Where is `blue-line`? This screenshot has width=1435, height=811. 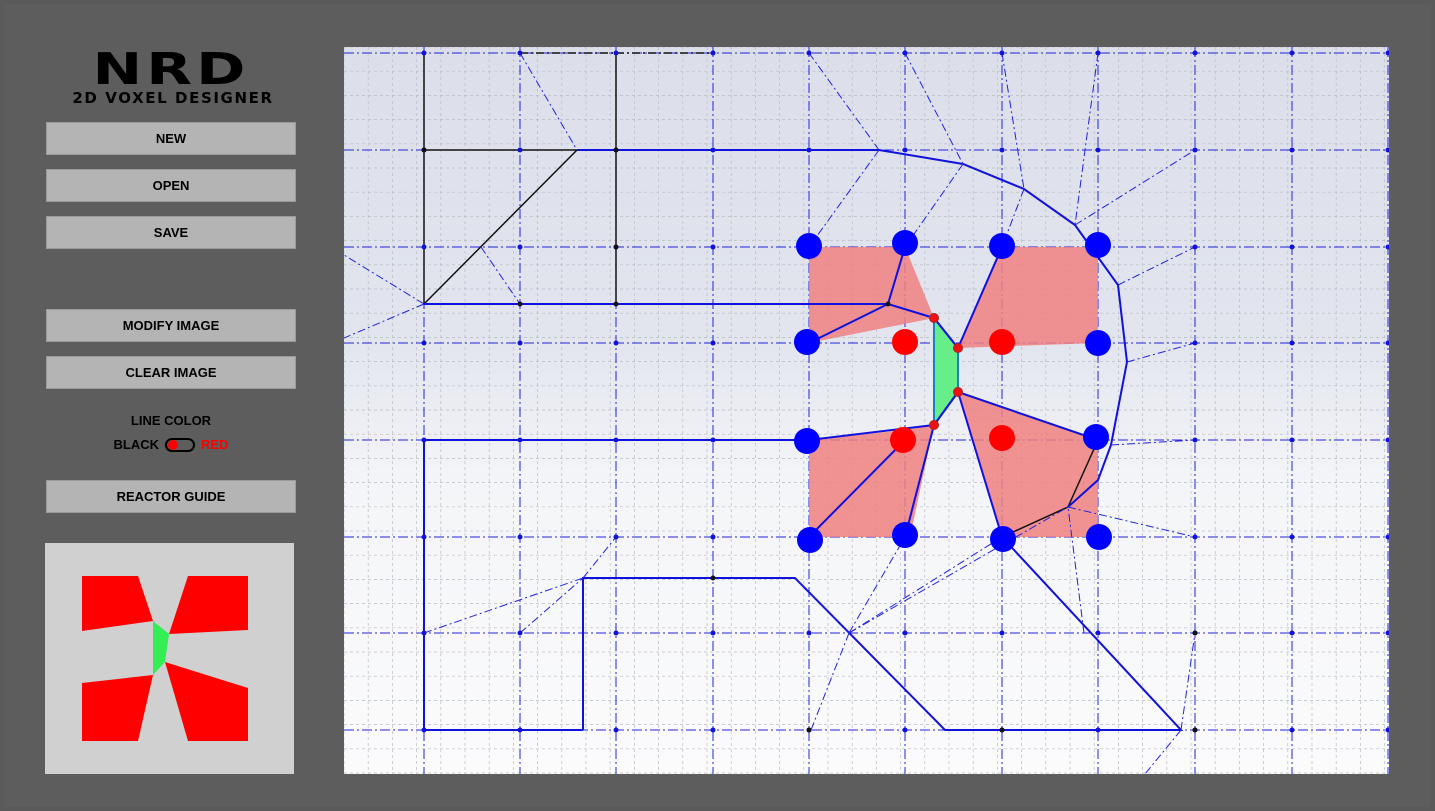
blue-line is located at coordinates (503, 585).